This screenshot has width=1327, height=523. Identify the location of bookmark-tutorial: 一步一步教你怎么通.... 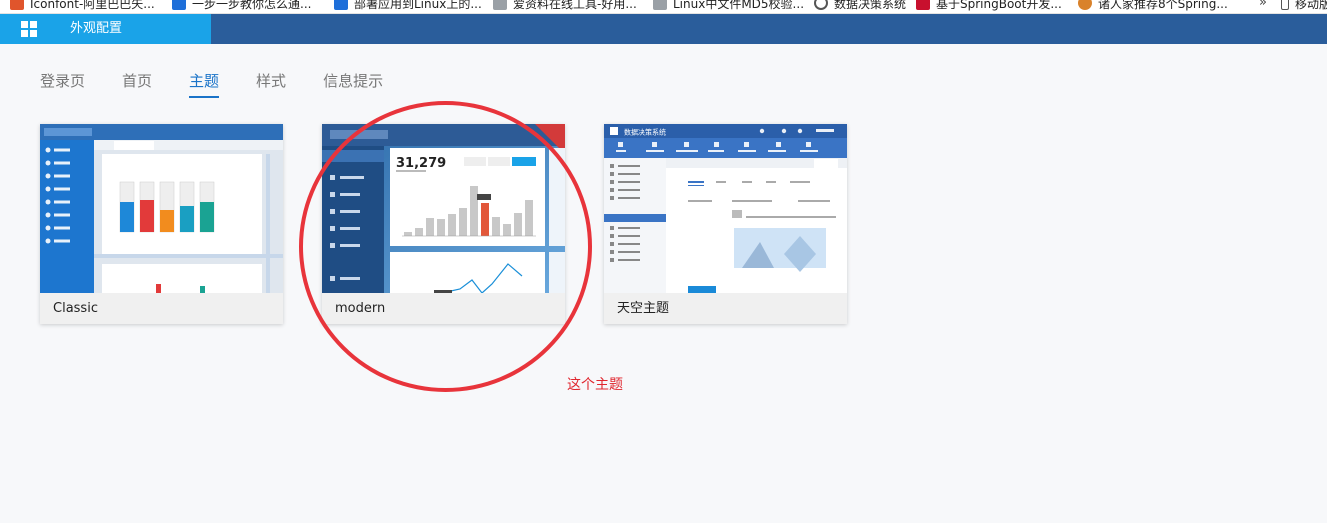
(241, 6).